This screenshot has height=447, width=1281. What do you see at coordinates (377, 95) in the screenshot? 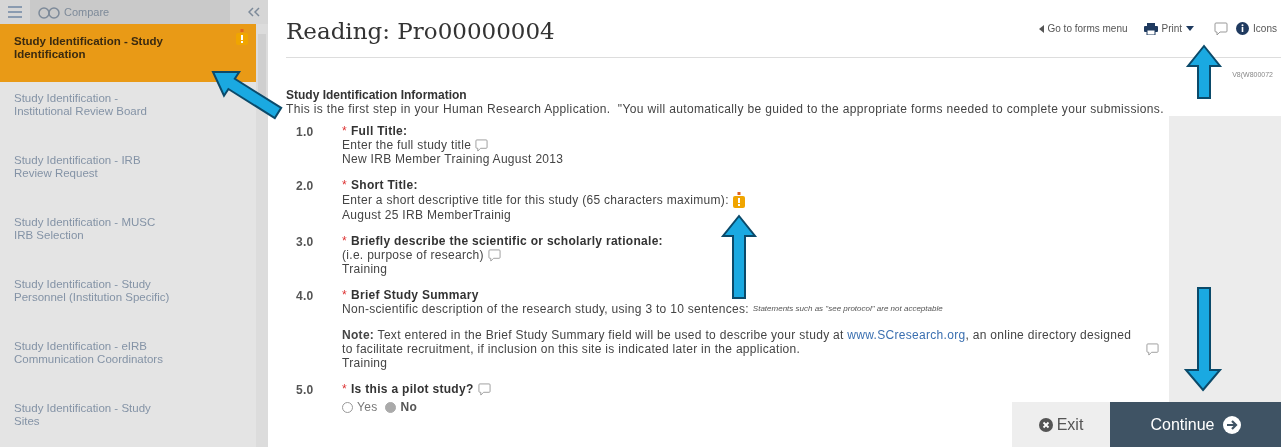
I see `section-title: Study Identification Information` at bounding box center [377, 95].